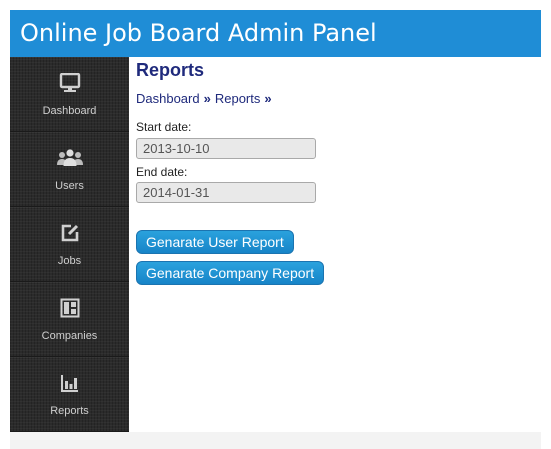 The width and height of the screenshot is (551, 449). I want to click on sidebar-item-users: Users, so click(69, 169).